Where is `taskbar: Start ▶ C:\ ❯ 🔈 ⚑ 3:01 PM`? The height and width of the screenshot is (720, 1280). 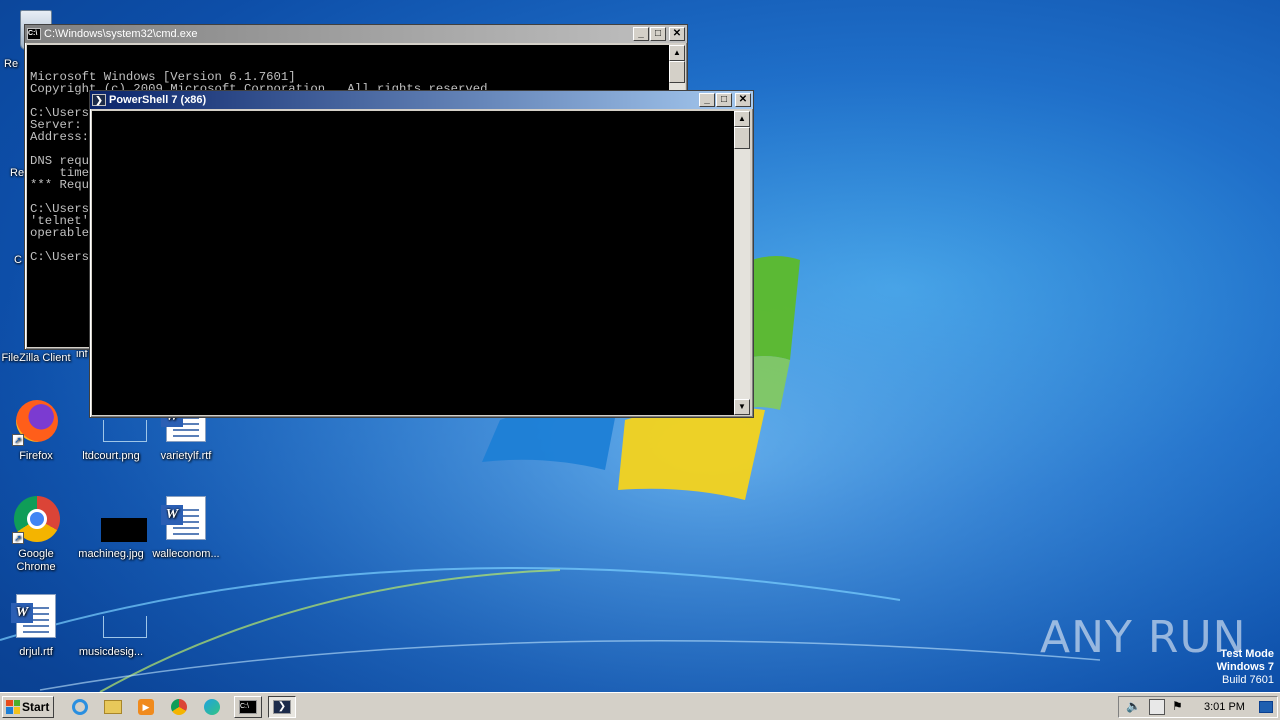
taskbar: Start ▶ C:\ ❯ 🔈 ⚑ 3:01 PM is located at coordinates (640, 706).